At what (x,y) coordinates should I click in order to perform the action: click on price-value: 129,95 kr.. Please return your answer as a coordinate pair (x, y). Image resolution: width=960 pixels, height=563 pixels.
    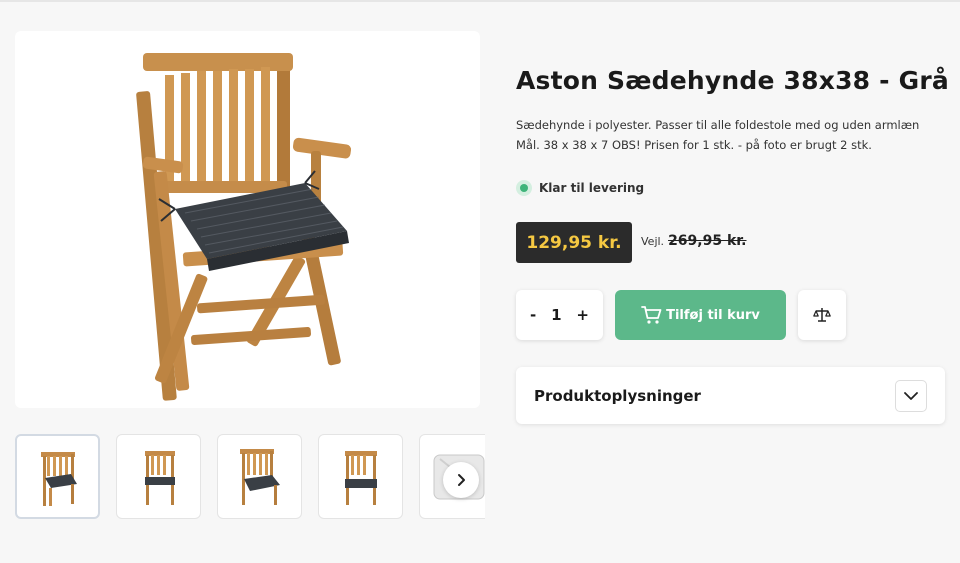
    Looking at the image, I should click on (574, 242).